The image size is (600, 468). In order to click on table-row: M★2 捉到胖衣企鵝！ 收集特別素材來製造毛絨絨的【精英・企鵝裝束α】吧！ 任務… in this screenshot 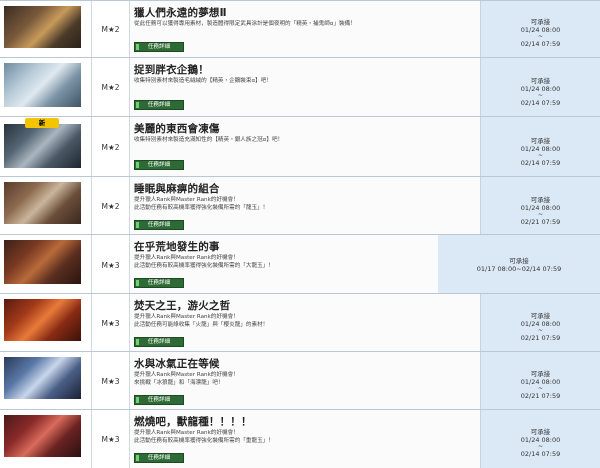, I will do `click(300, 87)`.